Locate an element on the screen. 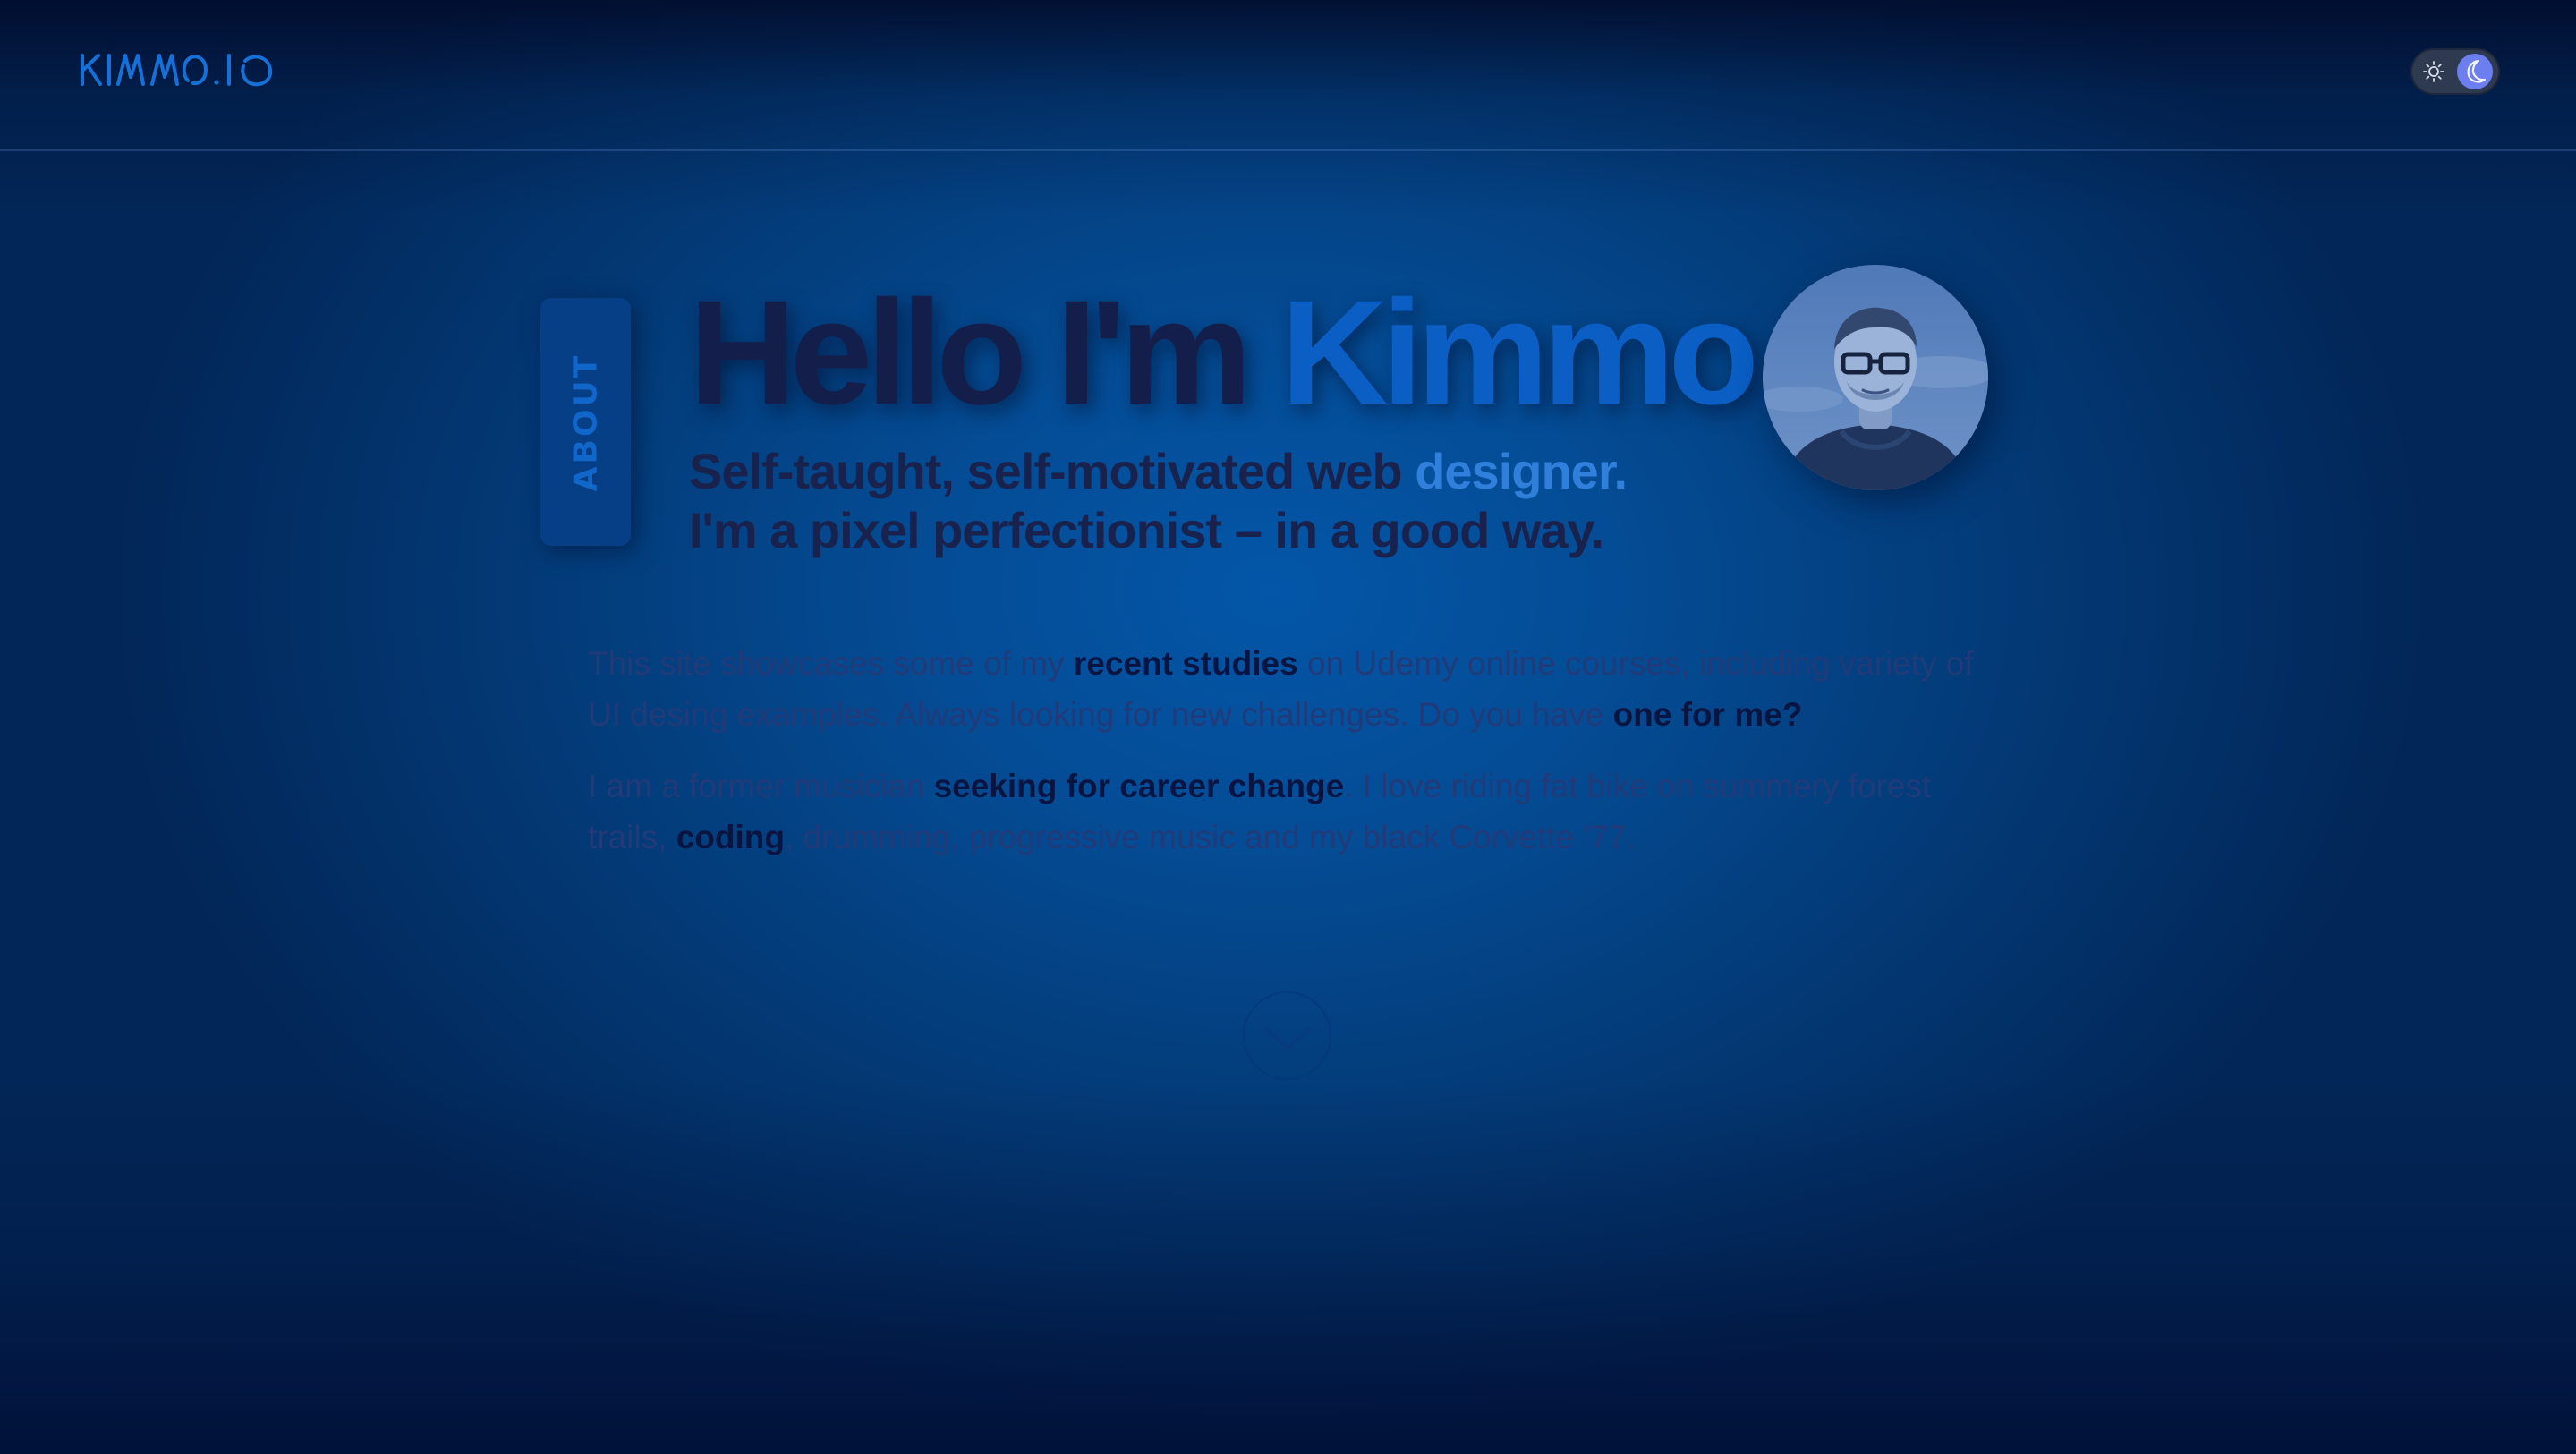 The width and height of the screenshot is (2576, 1454). subtitle-line1-accent: designer. is located at coordinates (1521, 471).